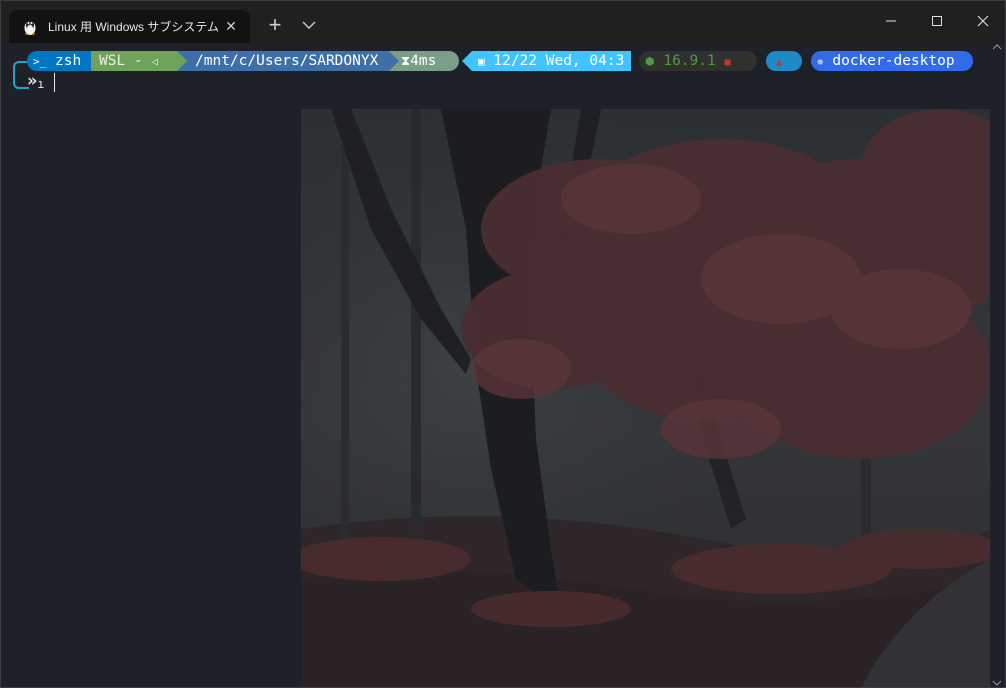  Describe the element at coordinates (689, 61) in the screenshot. I see `node-version: 16.9.1` at that location.